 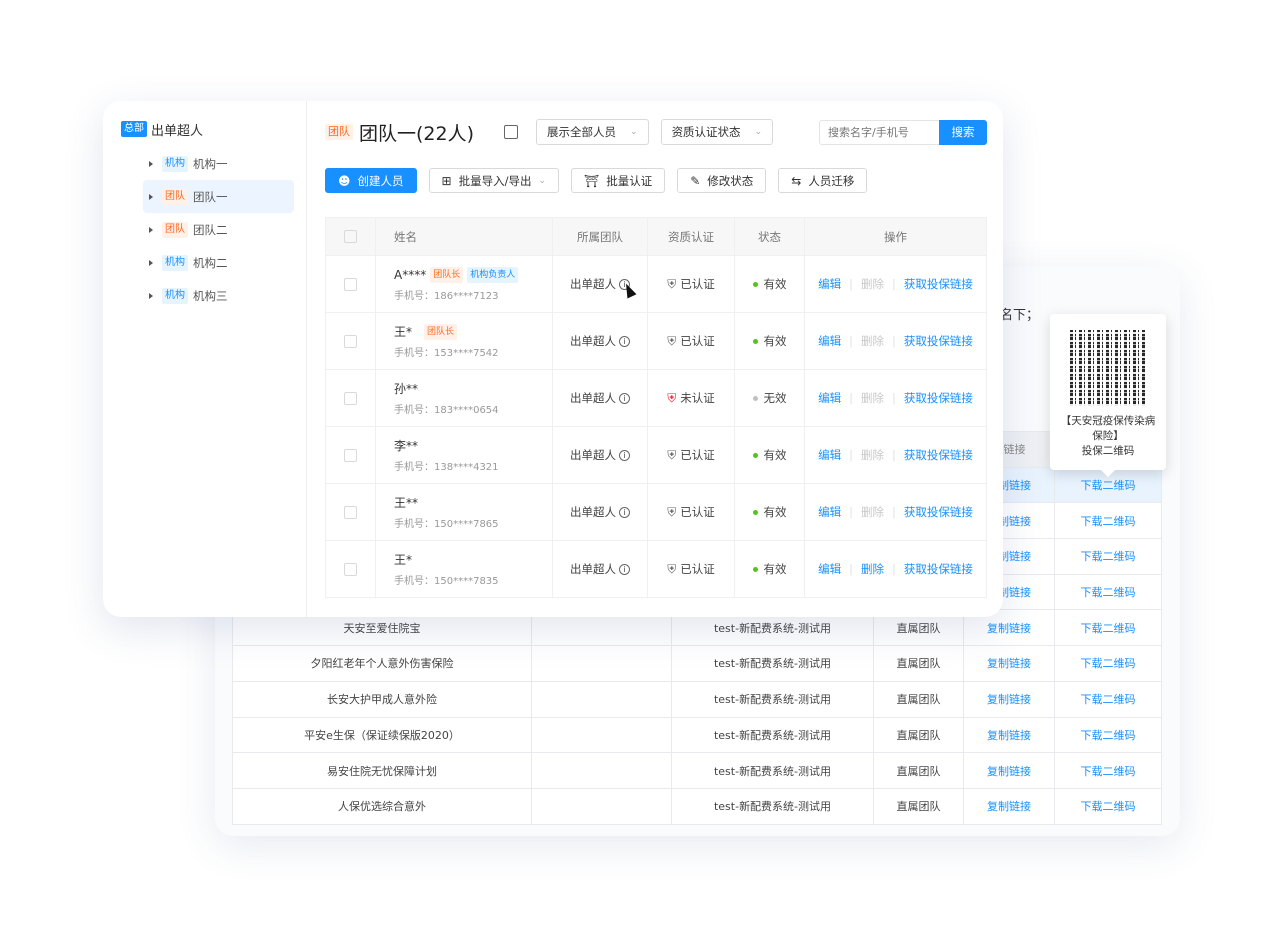 What do you see at coordinates (210, 229) in the screenshot?
I see `tree-item-label: 团队二` at bounding box center [210, 229].